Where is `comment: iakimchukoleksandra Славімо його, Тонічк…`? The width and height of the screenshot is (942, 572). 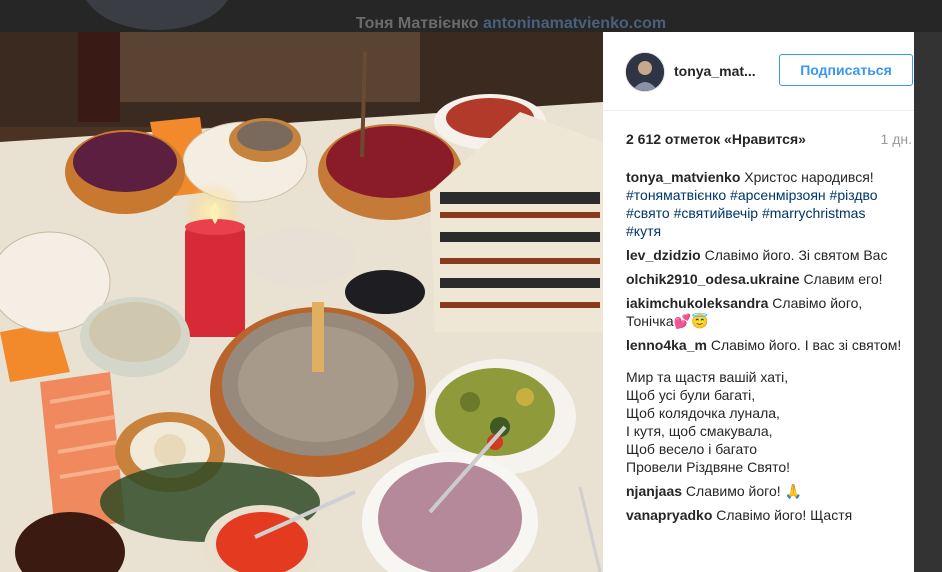 comment: iakimchukoleksandra Славімо його, Тонічк… is located at coordinates (765, 312).